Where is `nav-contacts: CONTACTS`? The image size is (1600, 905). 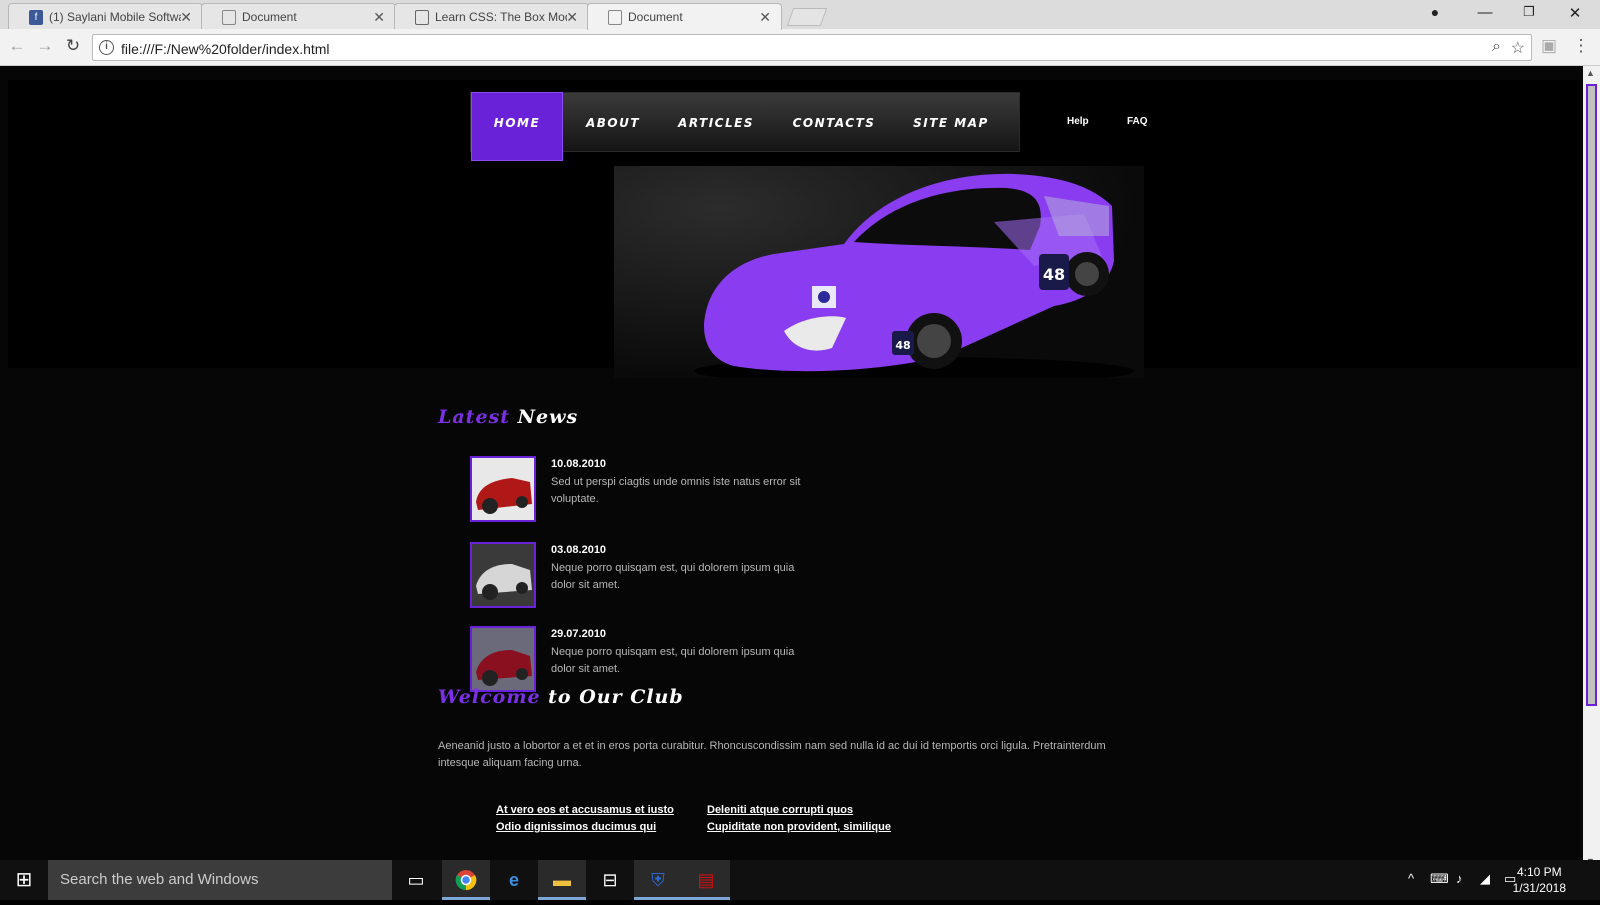 nav-contacts: CONTACTS is located at coordinates (834, 123).